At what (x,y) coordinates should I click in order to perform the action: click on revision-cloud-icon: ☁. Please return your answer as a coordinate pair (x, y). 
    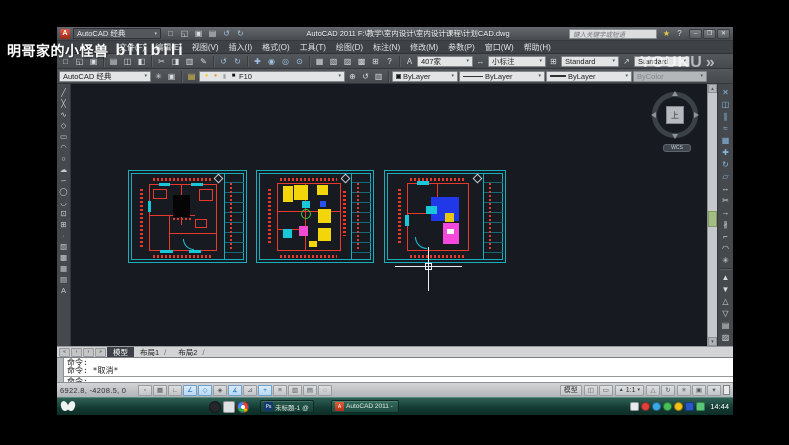
    Looking at the image, I should click on (64, 169).